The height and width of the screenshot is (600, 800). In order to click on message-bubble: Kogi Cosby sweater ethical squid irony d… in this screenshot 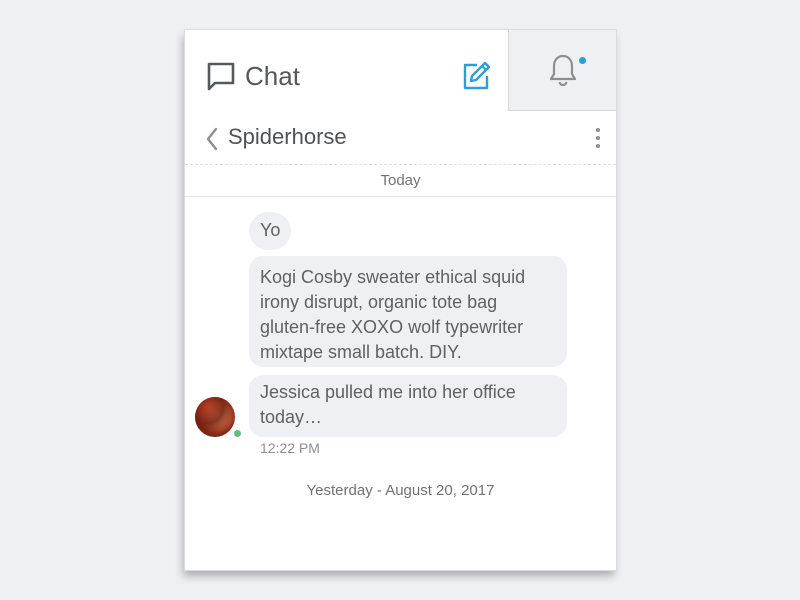, I will do `click(408, 311)`.